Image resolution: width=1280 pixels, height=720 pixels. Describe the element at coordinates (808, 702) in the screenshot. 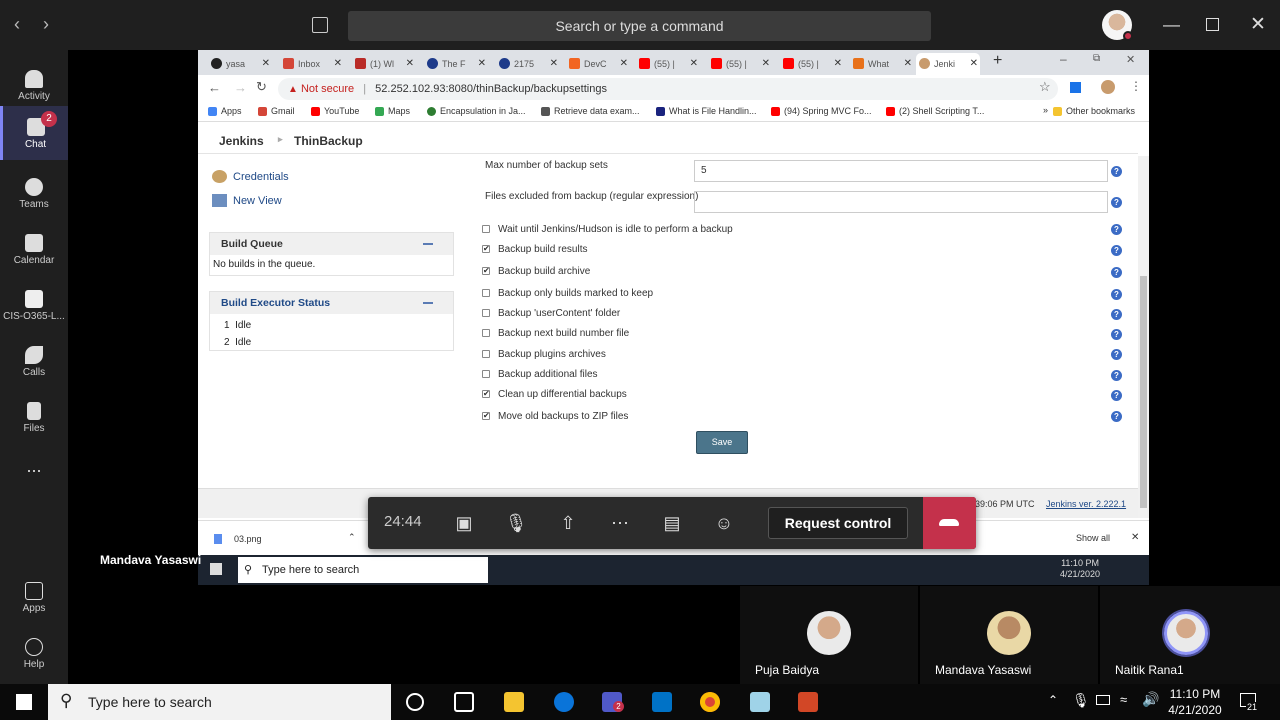

I see `powerpoint-icon` at that location.